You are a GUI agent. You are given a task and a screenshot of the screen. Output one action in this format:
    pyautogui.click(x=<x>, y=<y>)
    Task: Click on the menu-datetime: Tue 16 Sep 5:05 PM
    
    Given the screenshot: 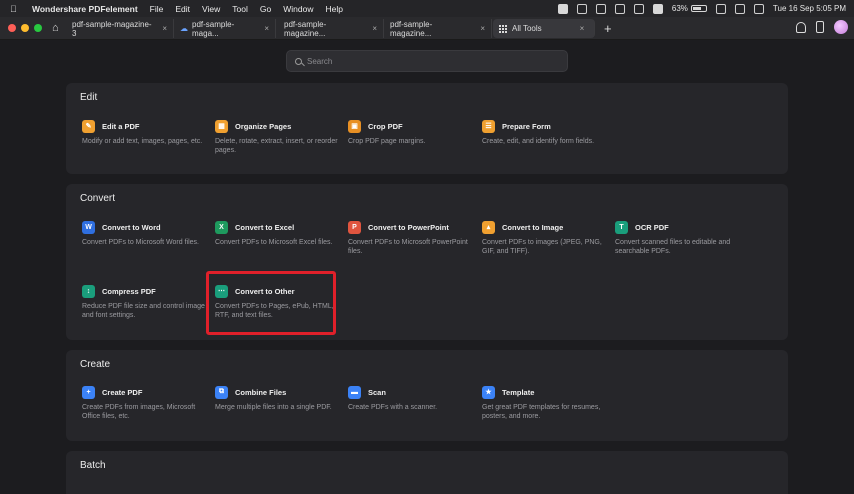 What is the action you would take?
    pyautogui.click(x=809, y=8)
    